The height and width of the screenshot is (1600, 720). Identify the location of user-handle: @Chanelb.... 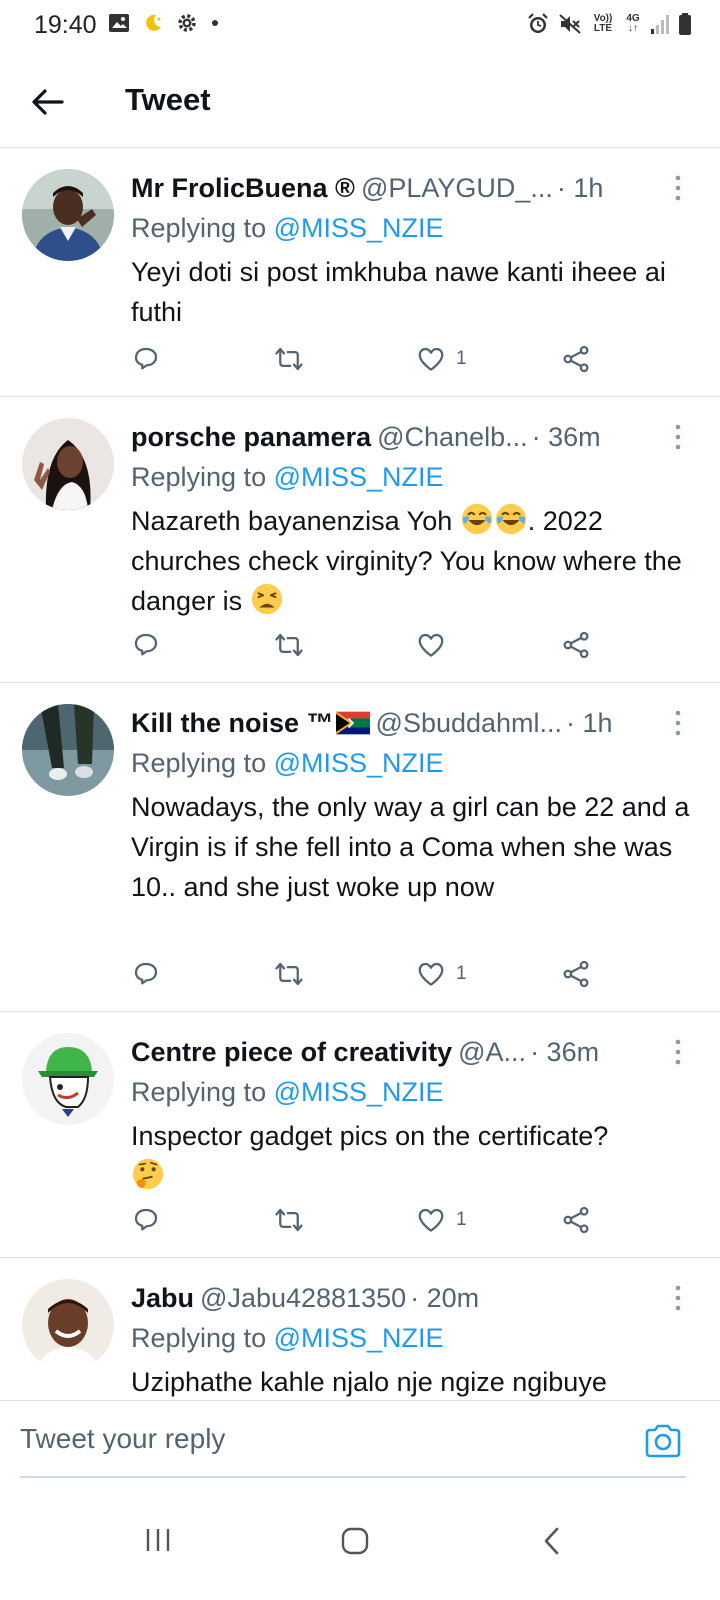
(452, 437).